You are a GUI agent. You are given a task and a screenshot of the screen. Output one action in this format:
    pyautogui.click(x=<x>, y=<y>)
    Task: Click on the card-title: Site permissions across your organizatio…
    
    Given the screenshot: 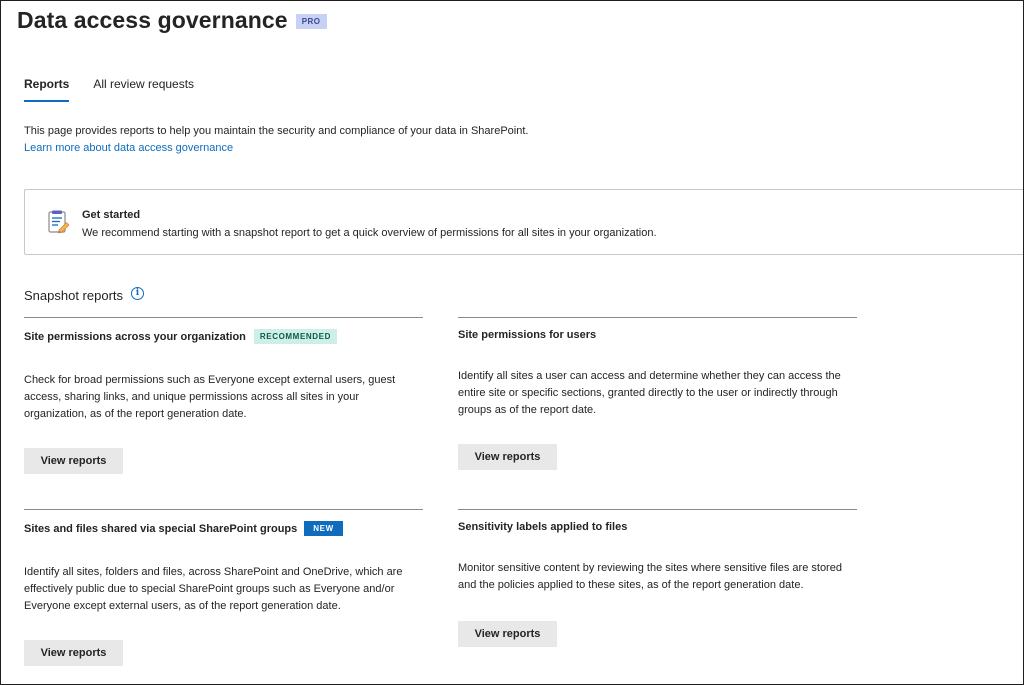 What is the action you would take?
    pyautogui.click(x=135, y=336)
    